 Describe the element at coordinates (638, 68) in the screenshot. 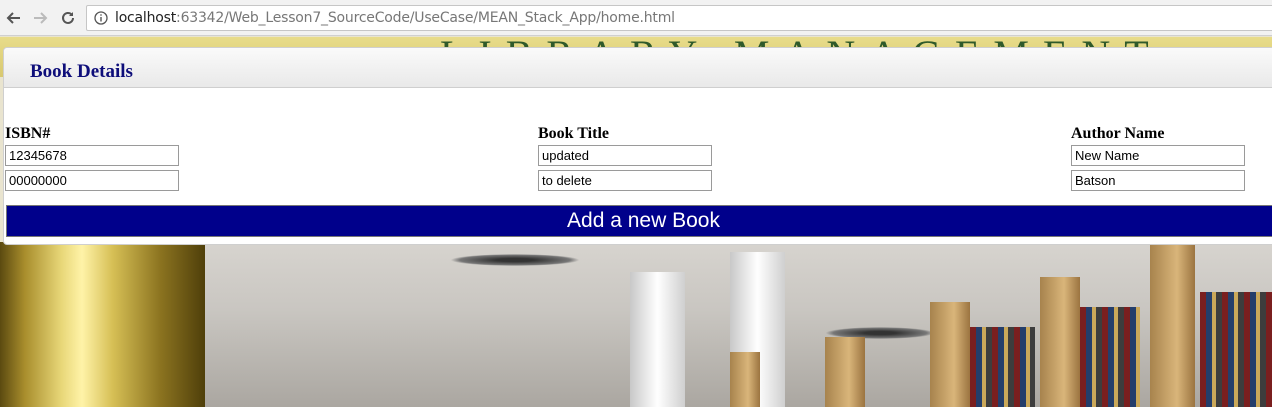

I see `panel-heading: Book Details` at that location.